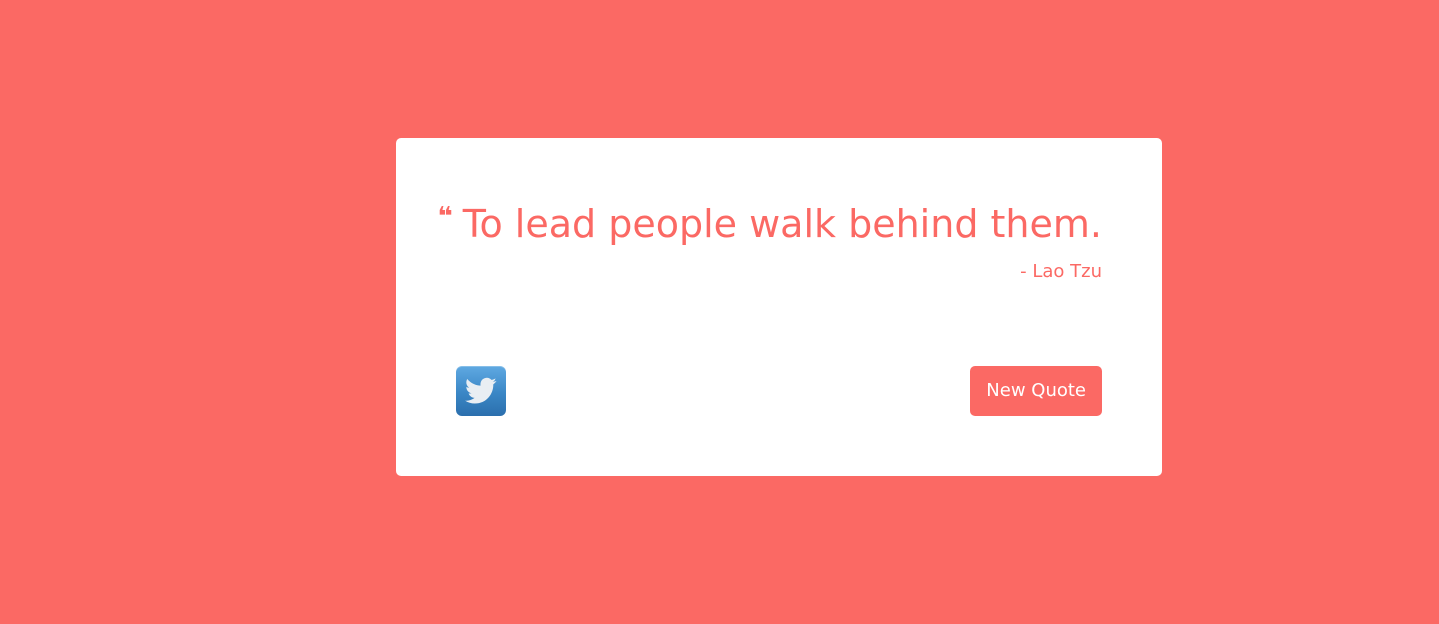  What do you see at coordinates (782, 224) in the screenshot?
I see `quote-body: To lead people walk behind them.` at bounding box center [782, 224].